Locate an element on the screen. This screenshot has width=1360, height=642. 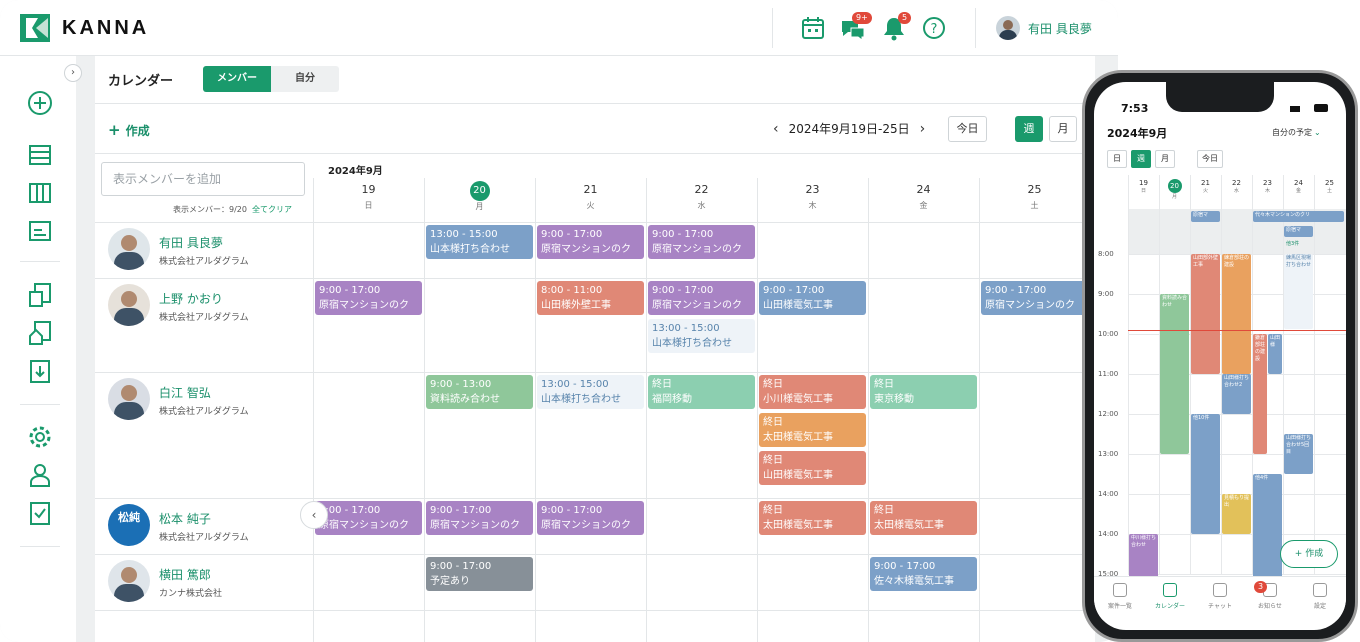
member-row: 白江 智弘 株式会社アルダグラム is located at coordinates (208, 400).